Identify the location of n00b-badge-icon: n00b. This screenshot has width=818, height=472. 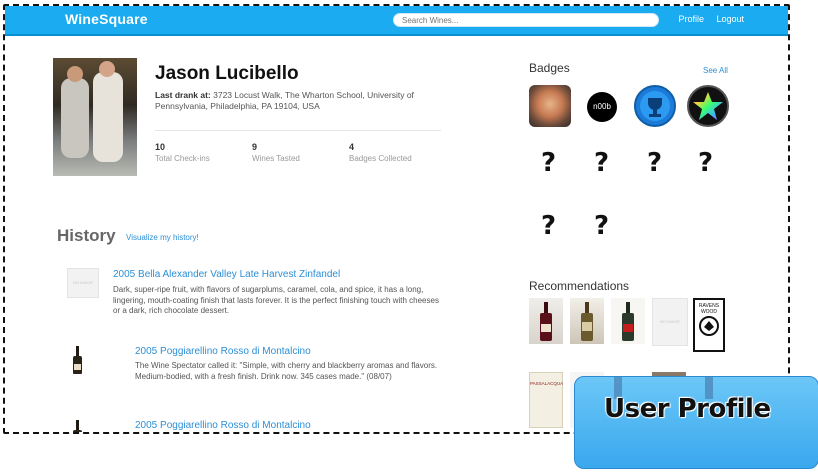
(602, 107).